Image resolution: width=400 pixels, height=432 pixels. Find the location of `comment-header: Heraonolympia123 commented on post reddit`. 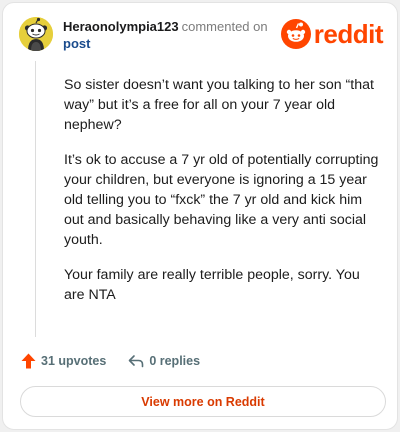

comment-header: Heraonolympia123 commented on post reddit is located at coordinates (201, 35).